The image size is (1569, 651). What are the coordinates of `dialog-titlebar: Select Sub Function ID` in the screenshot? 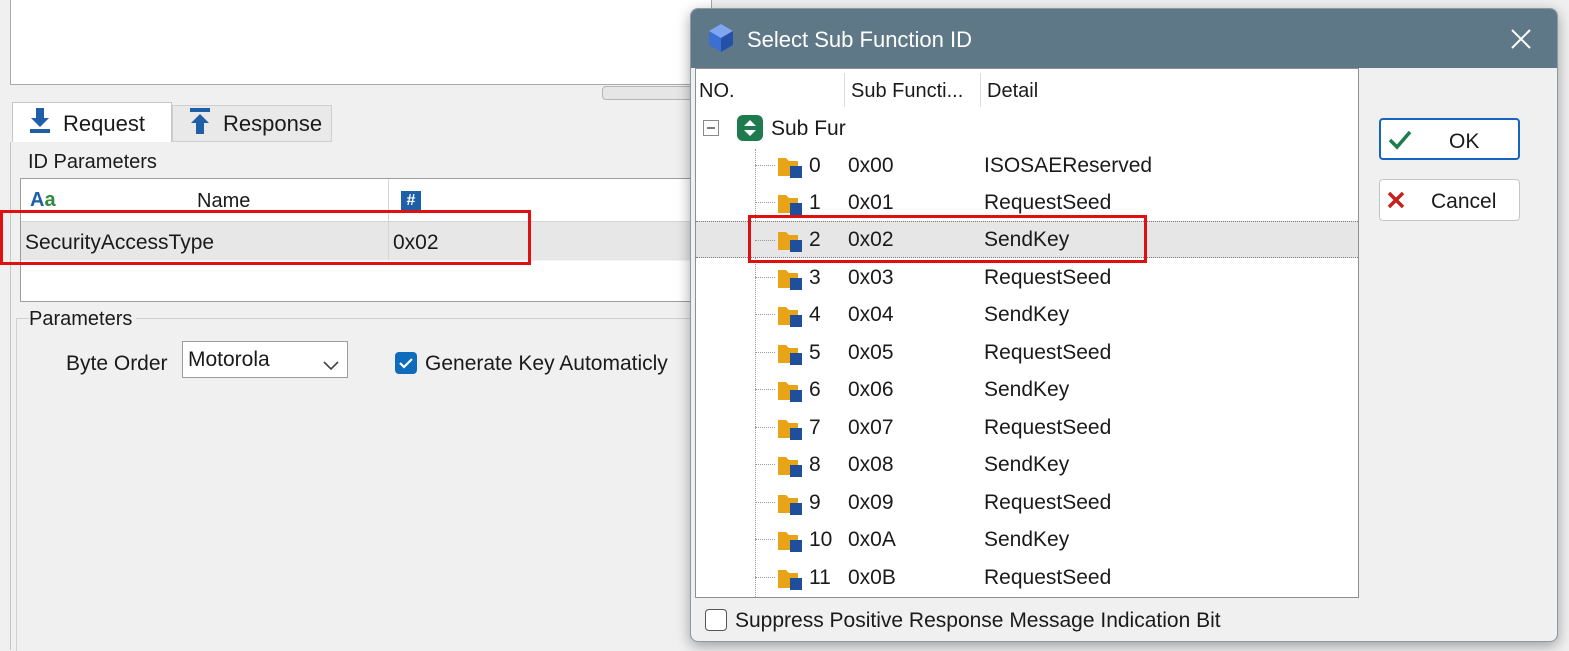 It's located at (1124, 38).